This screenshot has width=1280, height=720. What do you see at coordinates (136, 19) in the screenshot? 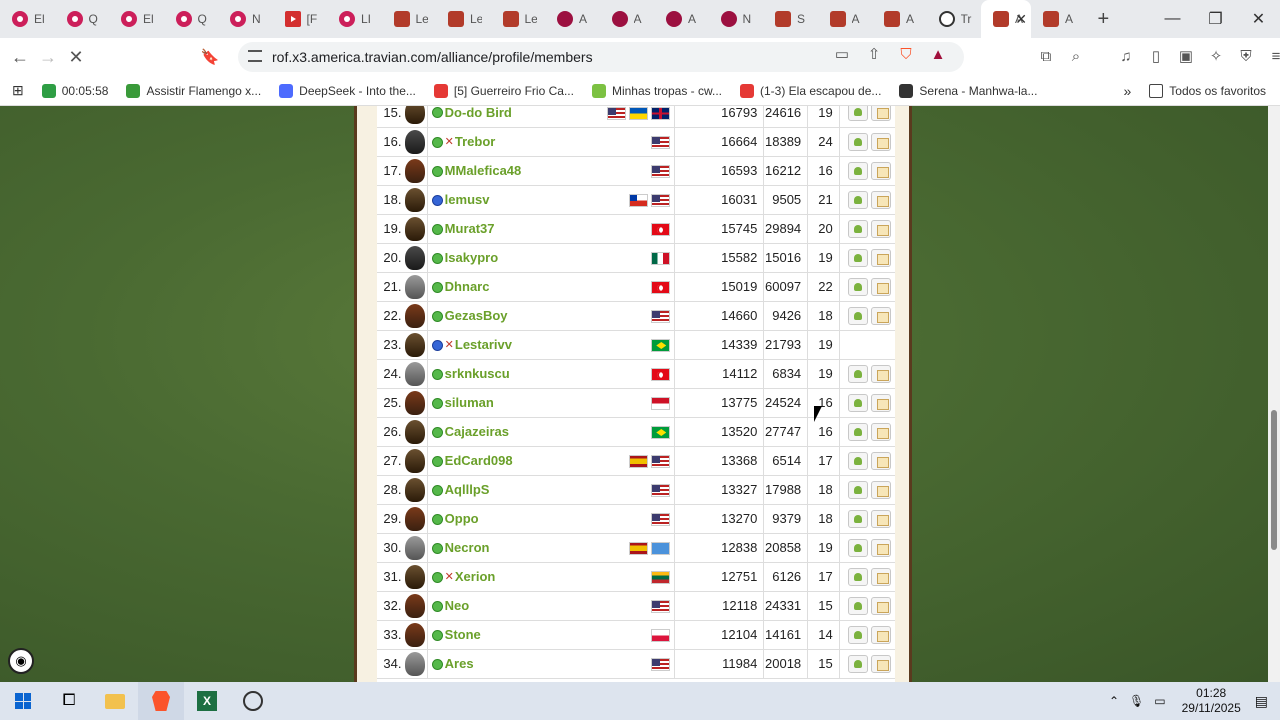
I see `tab-3: El` at bounding box center [136, 19].